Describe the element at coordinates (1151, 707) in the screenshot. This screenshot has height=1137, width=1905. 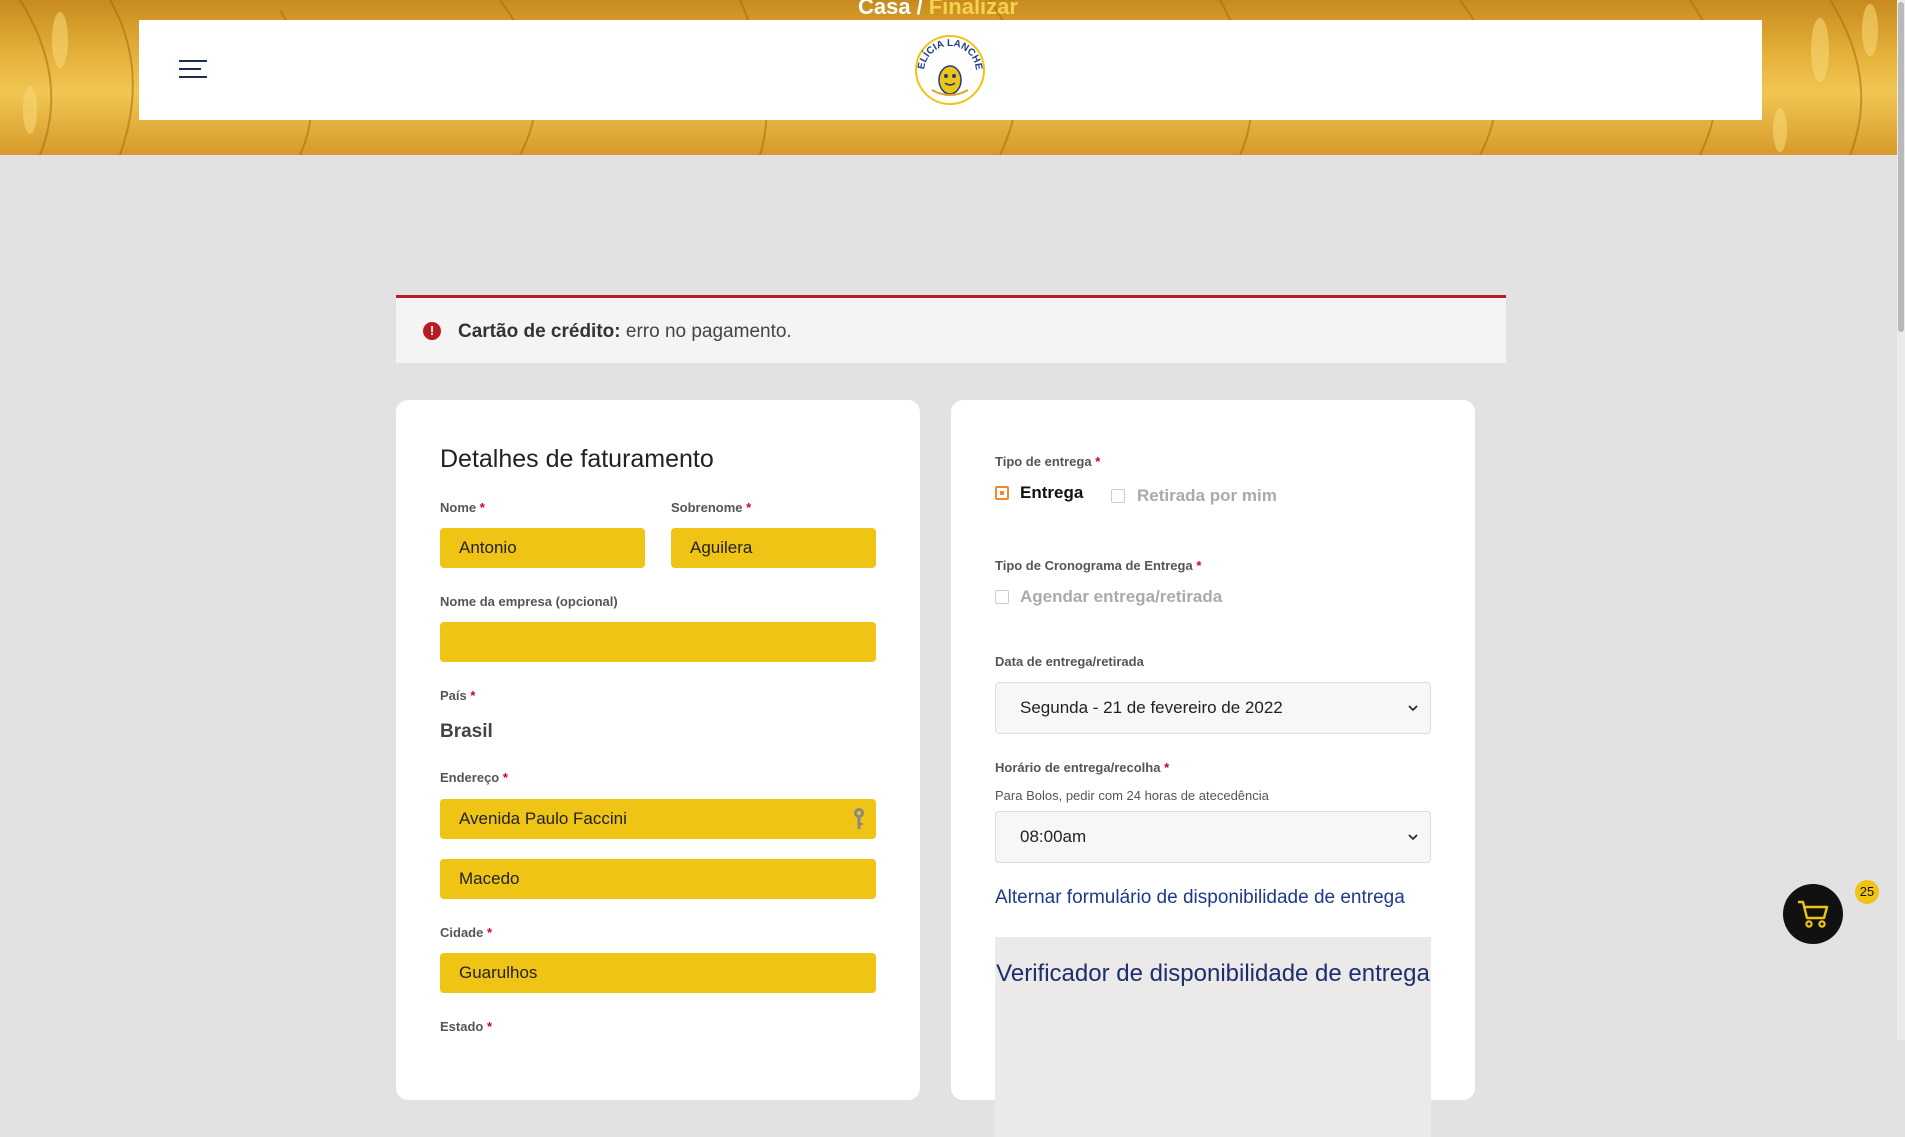
I see `delivery-date-value: Segunda - 21 de fevereiro de 2022` at that location.